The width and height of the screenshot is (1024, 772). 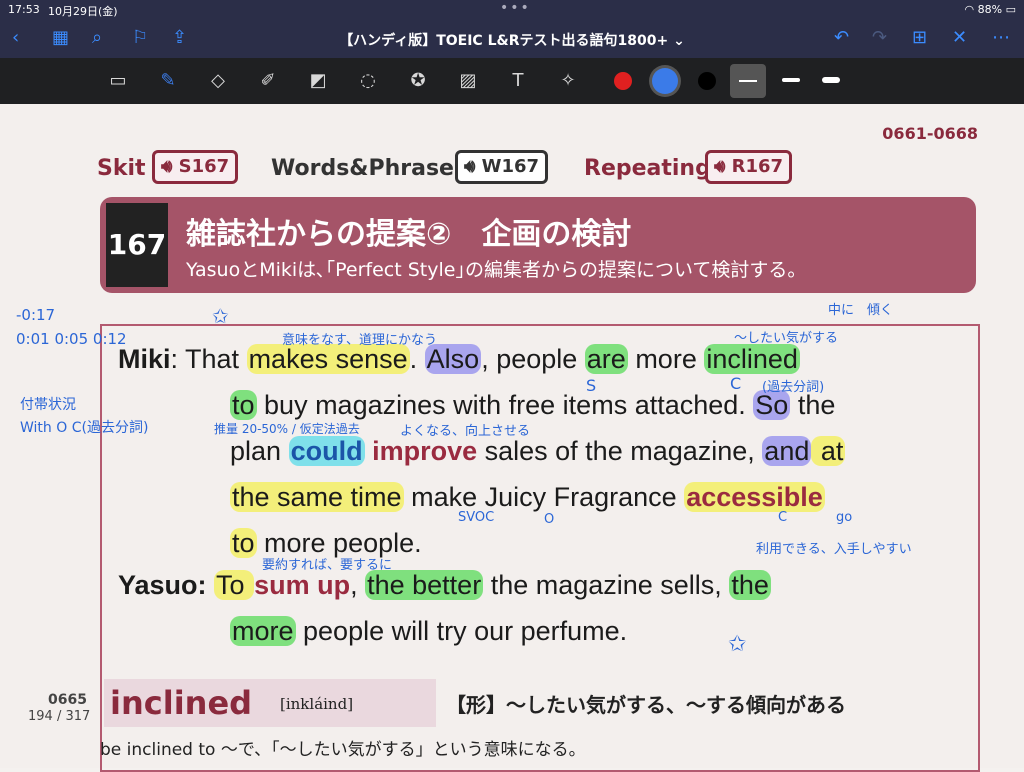 What do you see at coordinates (748, 81) in the screenshot?
I see `stroke-thin-option` at bounding box center [748, 81].